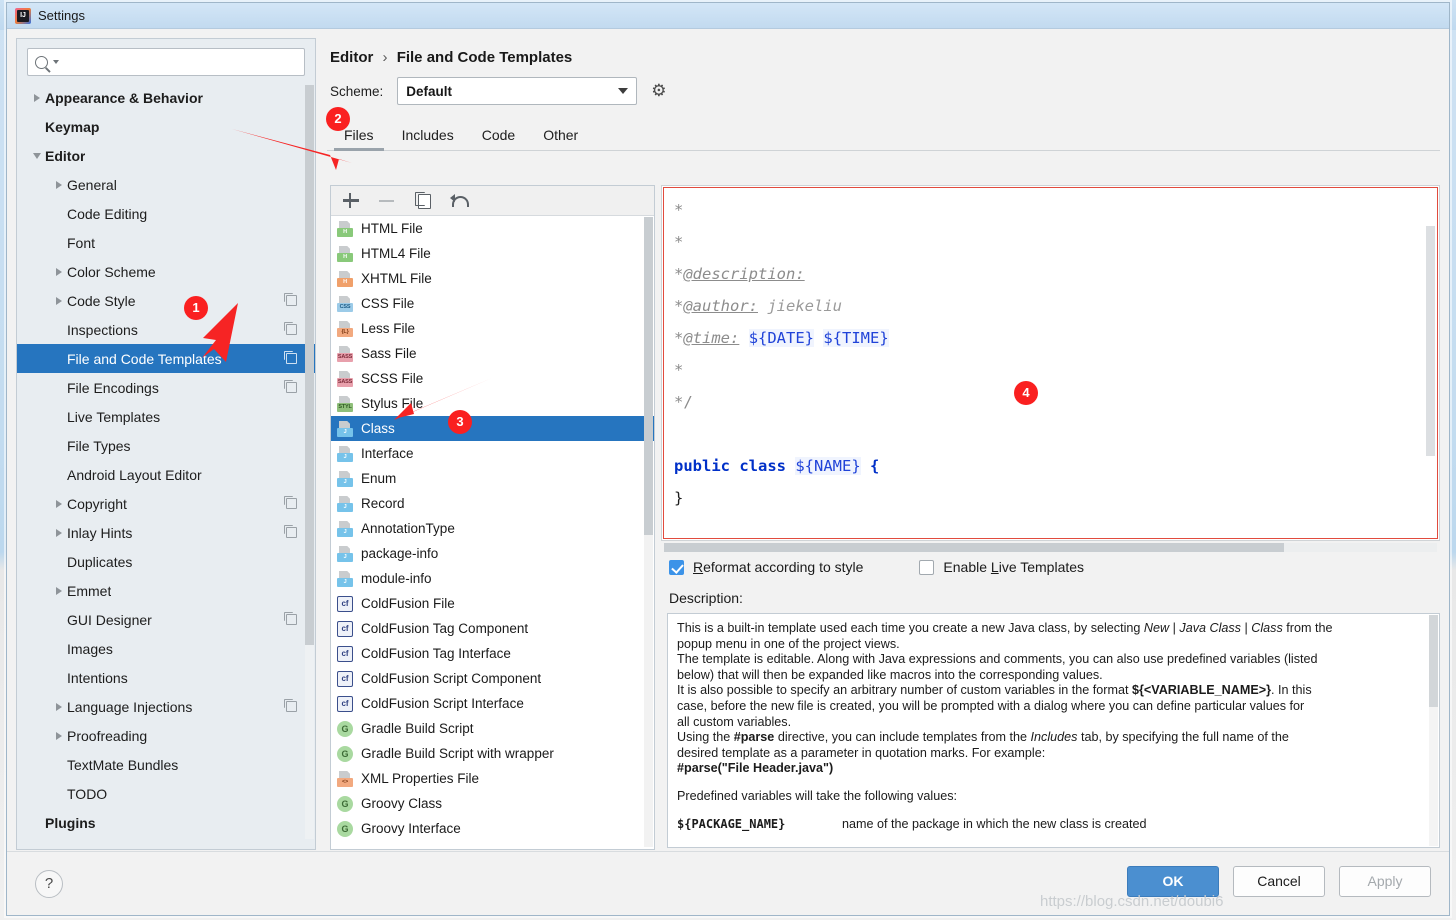  Describe the element at coordinates (498, 138) in the screenshot. I see `tab-code: Code` at that location.